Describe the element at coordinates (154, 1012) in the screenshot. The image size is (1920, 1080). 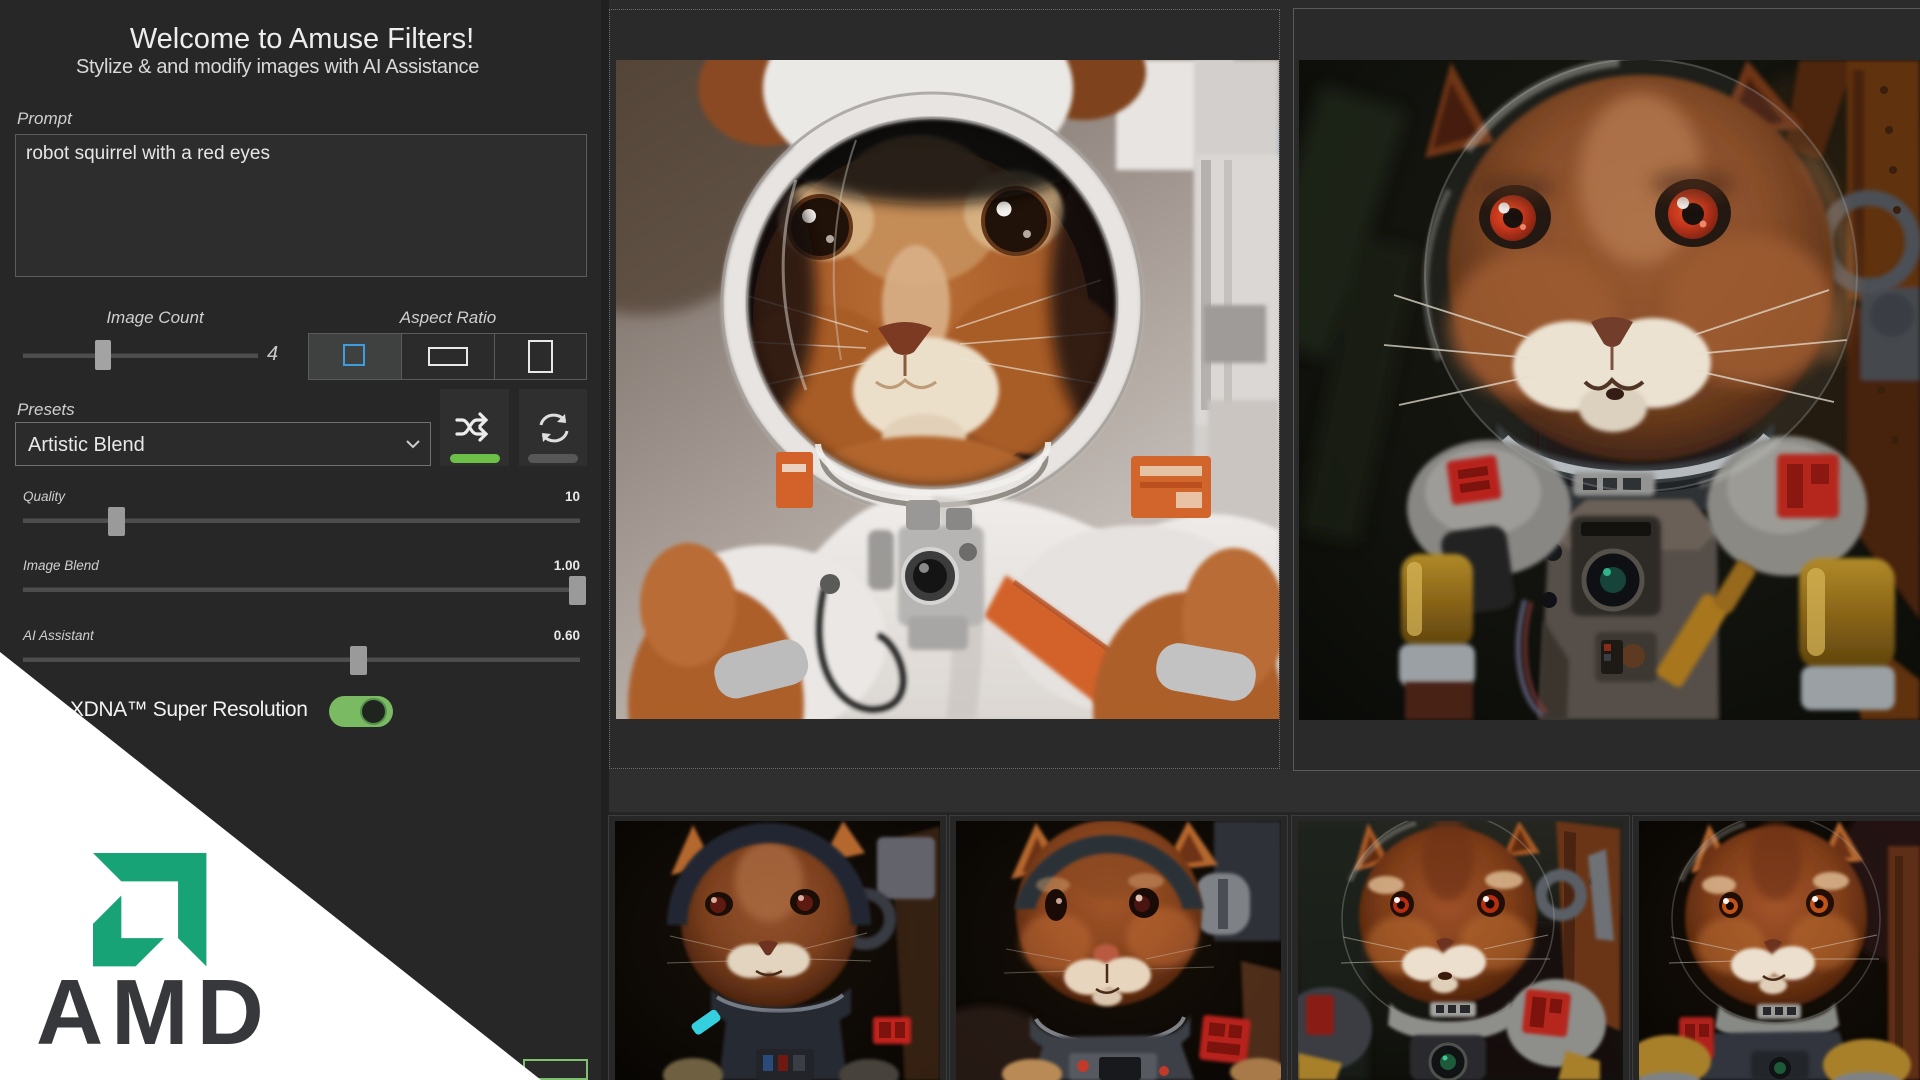
I see `svg-text: AMD` at that location.